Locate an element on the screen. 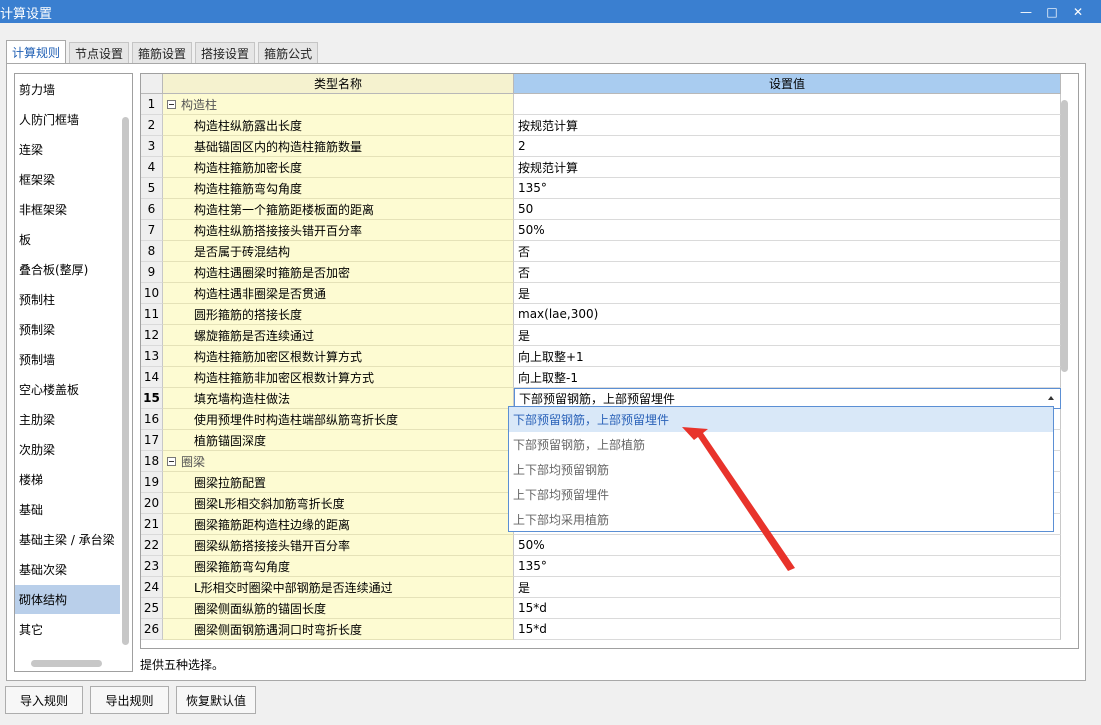  sidebar-item-8: 预制梁 is located at coordinates (67, 329).